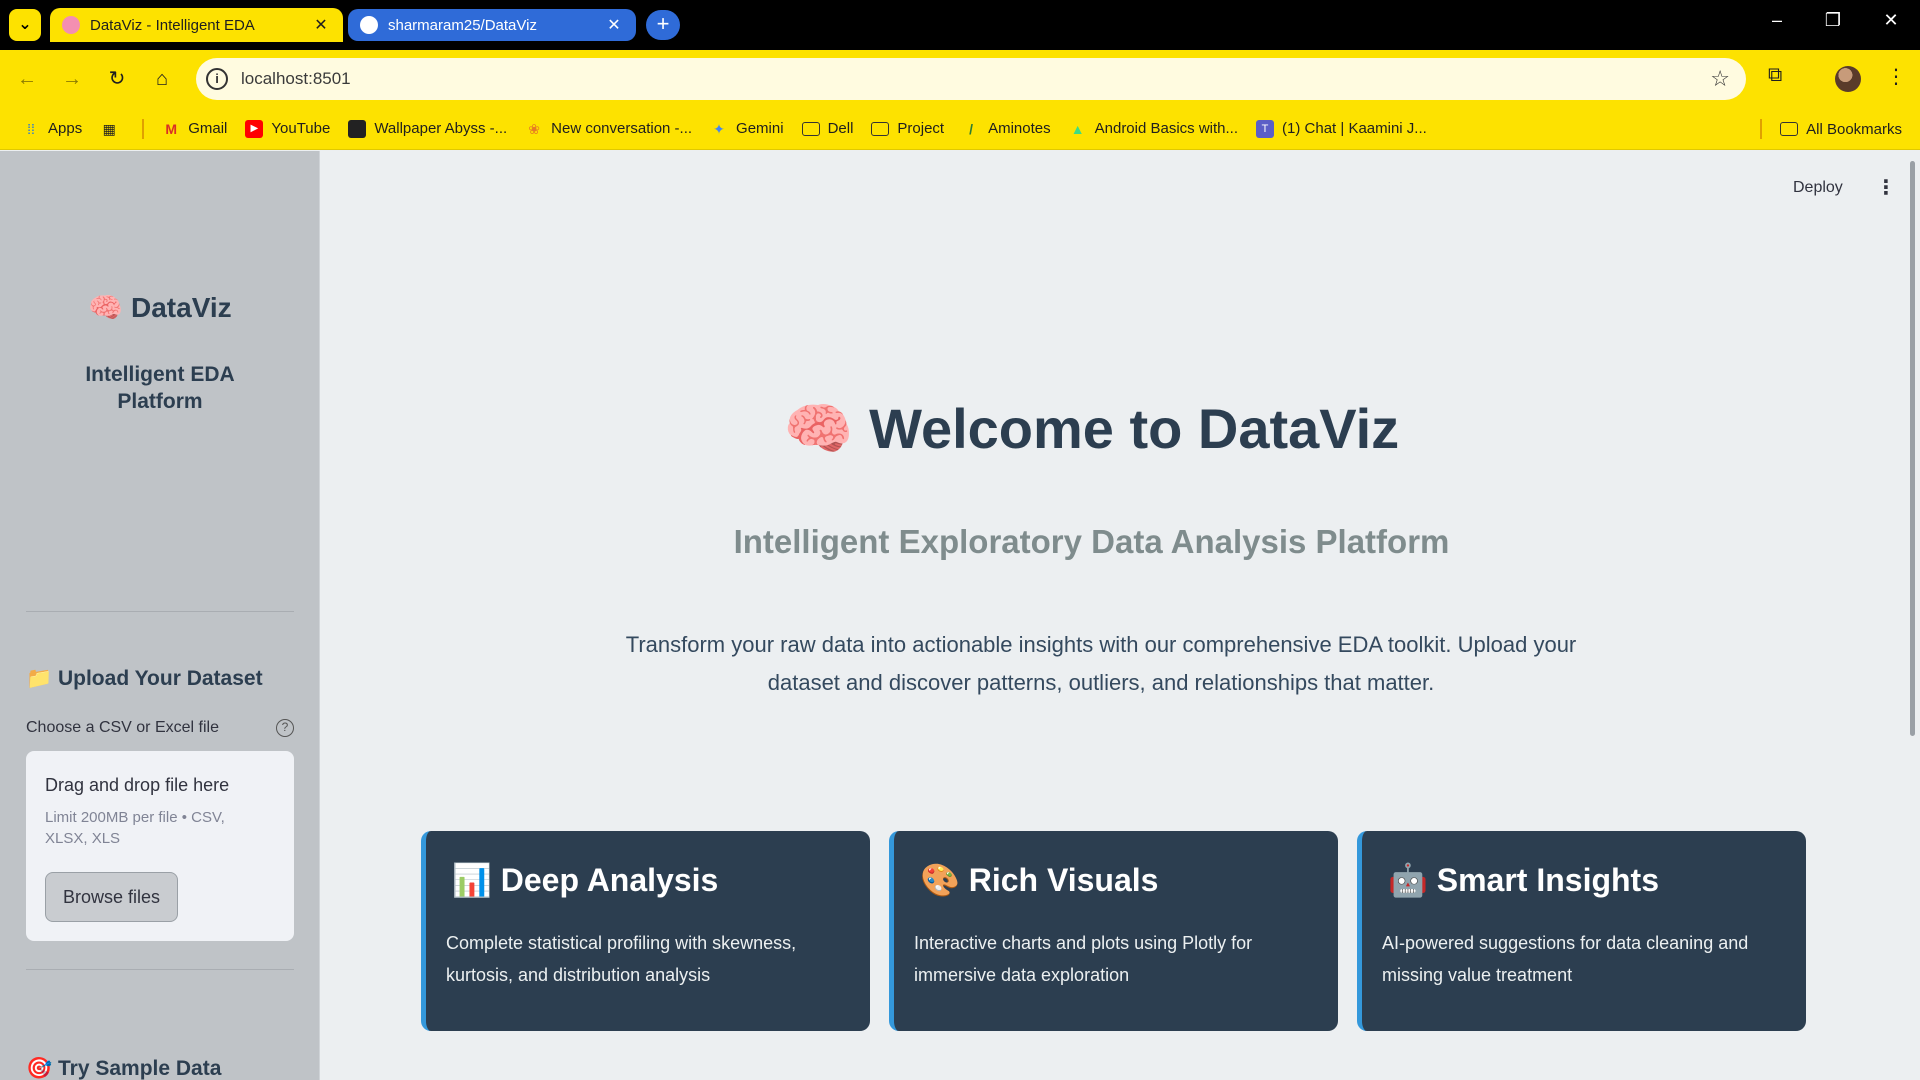 This screenshot has width=1920, height=1080. Describe the element at coordinates (117, 79) in the screenshot. I see `reload-icon: ↻` at that location.